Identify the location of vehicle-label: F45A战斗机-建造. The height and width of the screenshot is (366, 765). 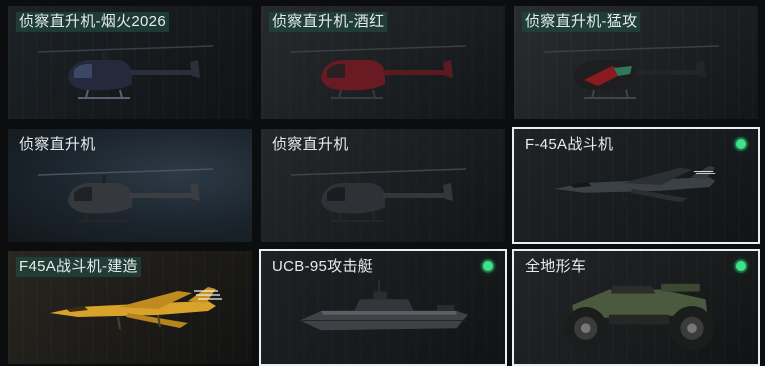
(78, 267).